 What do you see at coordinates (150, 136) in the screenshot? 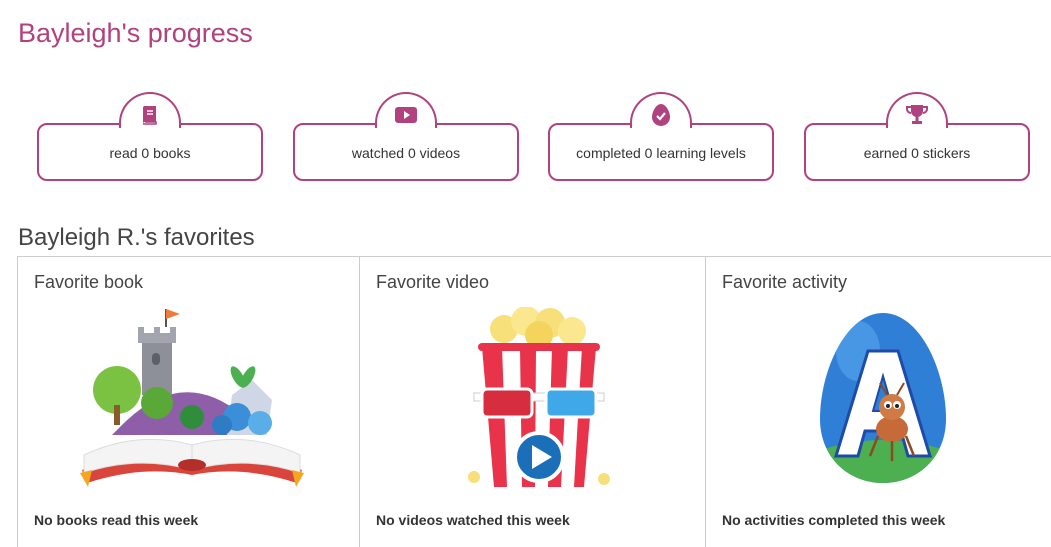
I see `stat-card-books: read 0 books` at bounding box center [150, 136].